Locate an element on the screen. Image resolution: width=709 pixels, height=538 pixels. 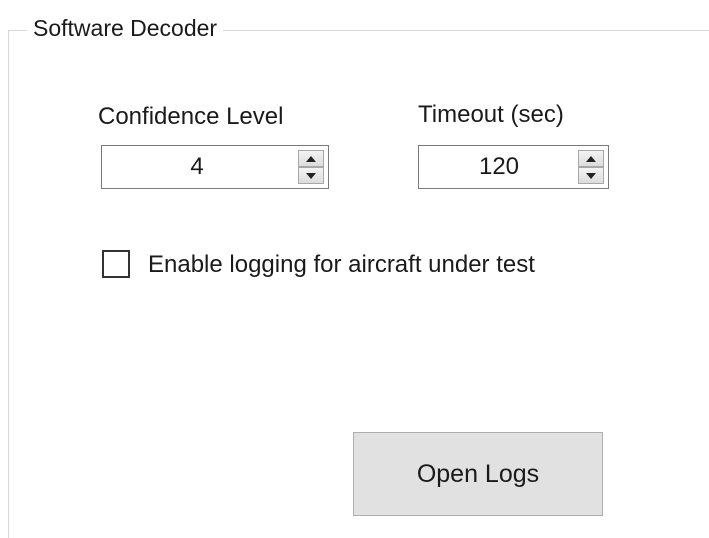
timeout-spin-buttons is located at coordinates (591, 167).